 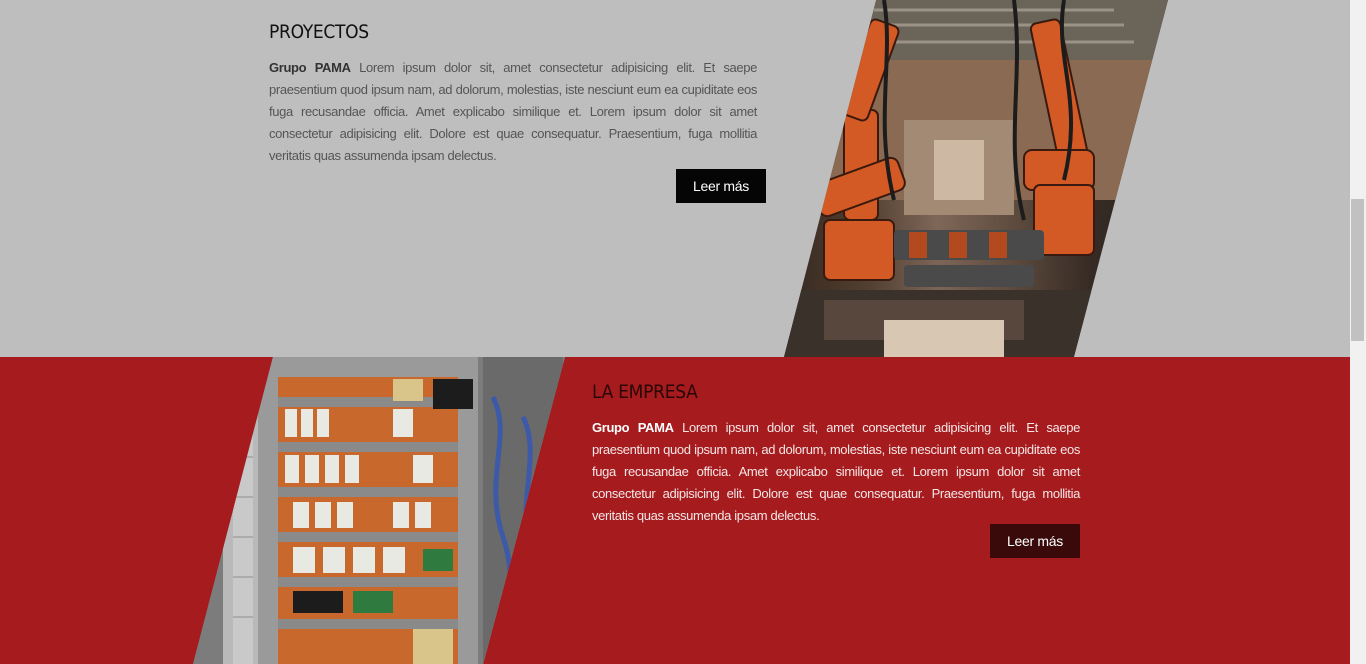 What do you see at coordinates (721, 186) in the screenshot?
I see `proyectos-read-more-button: Leer más` at bounding box center [721, 186].